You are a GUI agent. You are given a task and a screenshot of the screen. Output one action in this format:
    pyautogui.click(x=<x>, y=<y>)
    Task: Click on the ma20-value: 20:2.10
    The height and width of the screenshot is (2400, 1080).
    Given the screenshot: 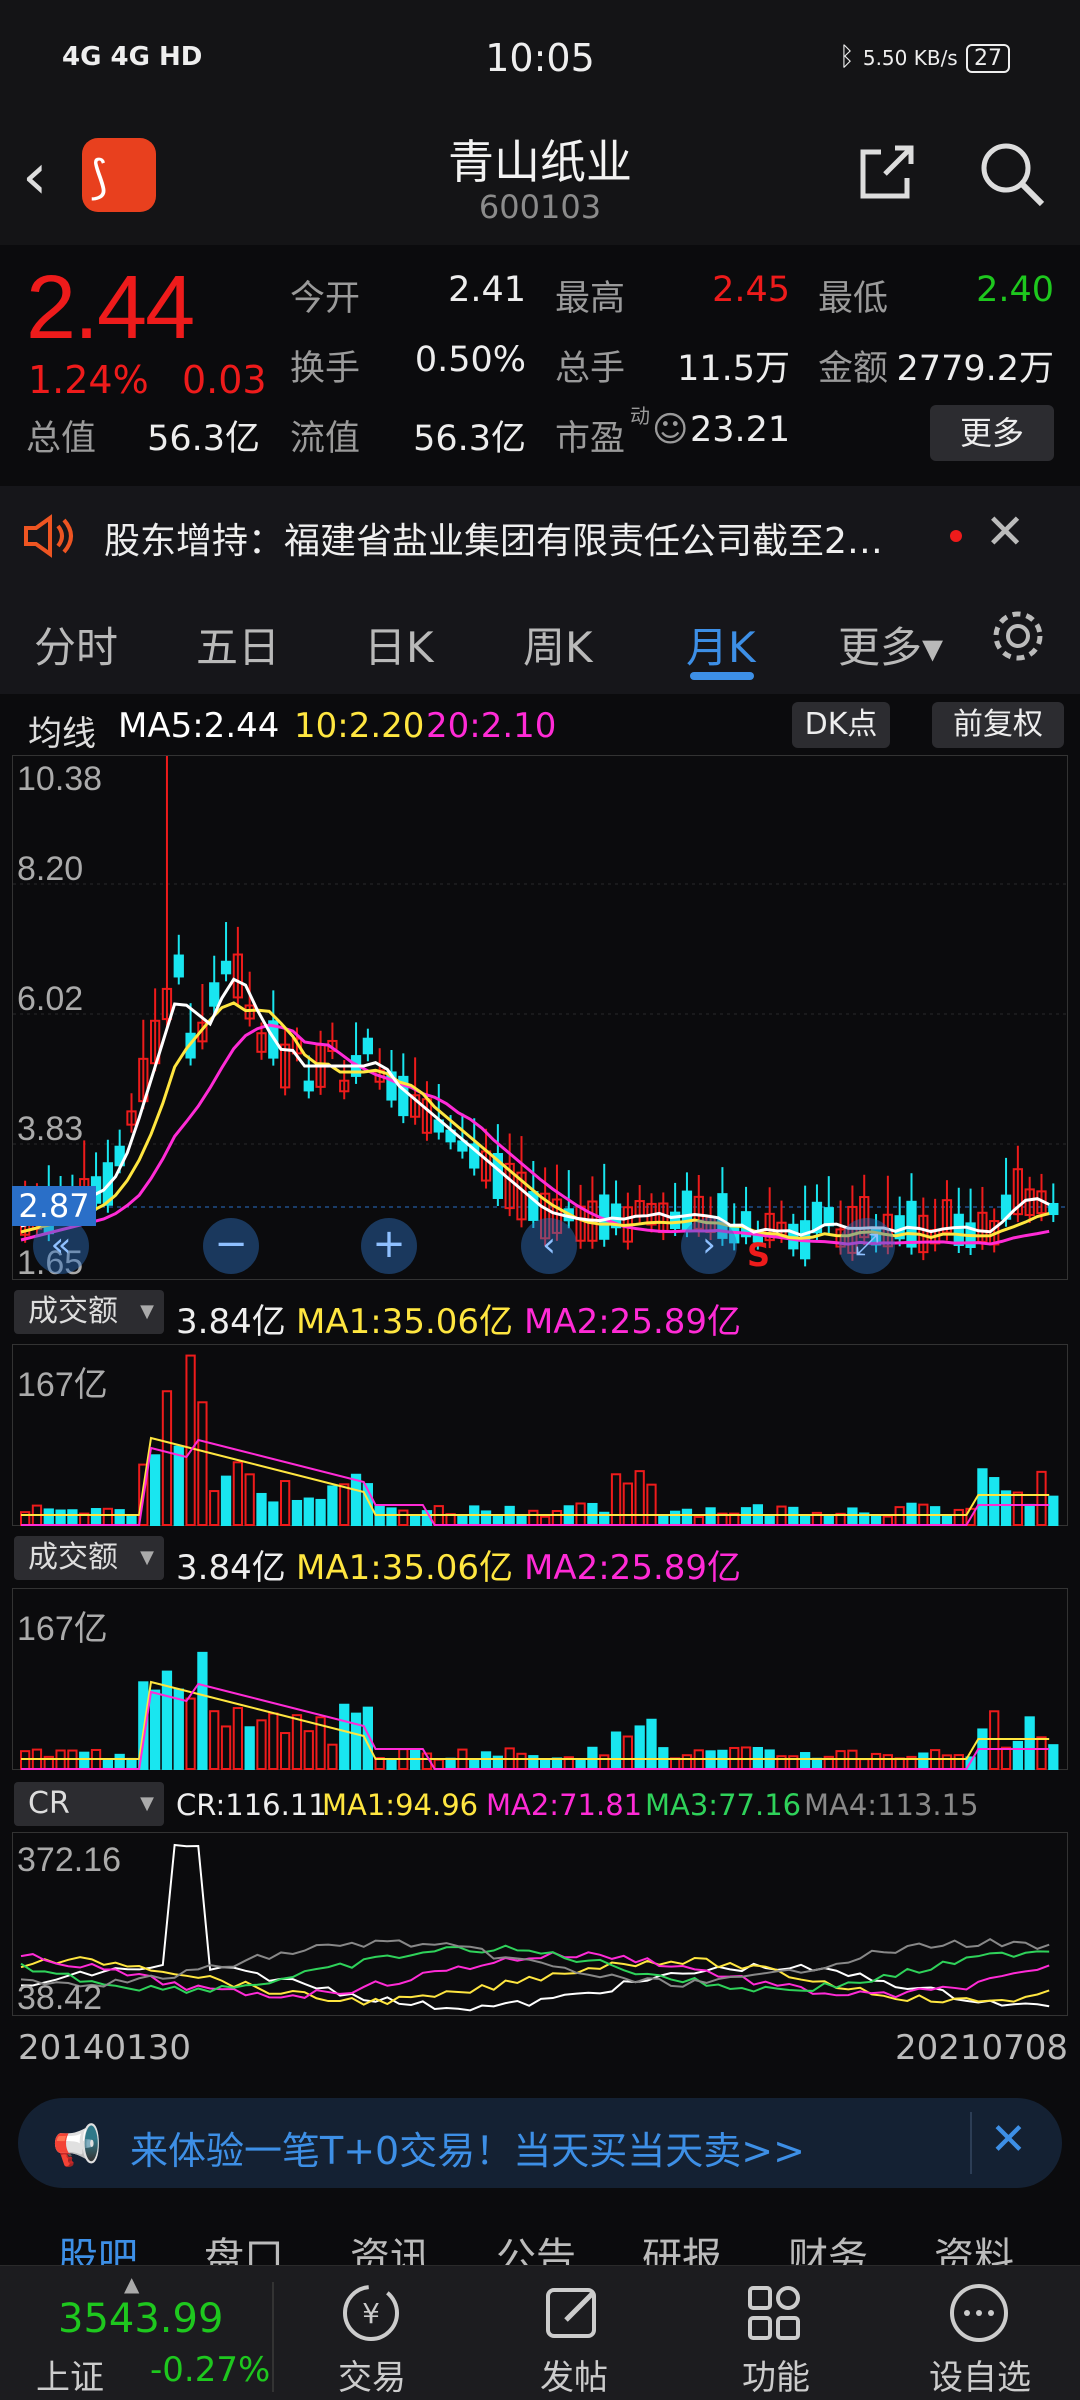 What is the action you would take?
    pyautogui.click(x=491, y=726)
    